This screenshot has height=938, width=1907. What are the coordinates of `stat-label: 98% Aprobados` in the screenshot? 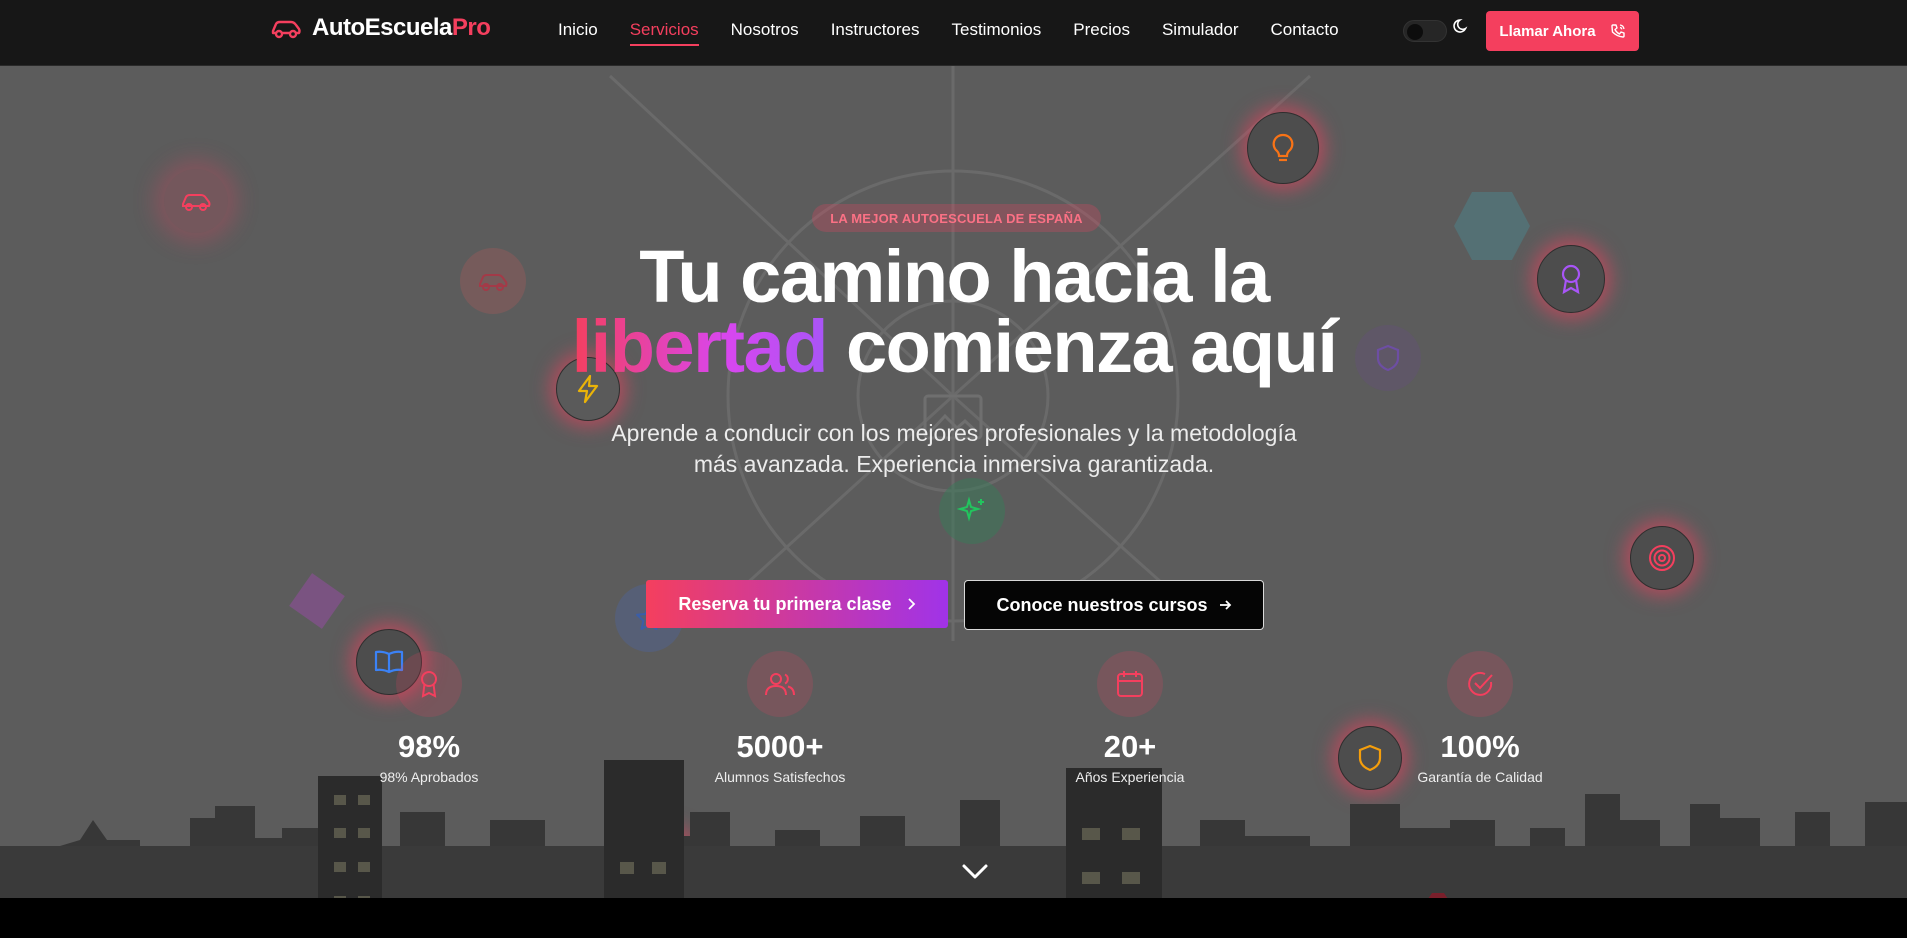 It's located at (429, 777).